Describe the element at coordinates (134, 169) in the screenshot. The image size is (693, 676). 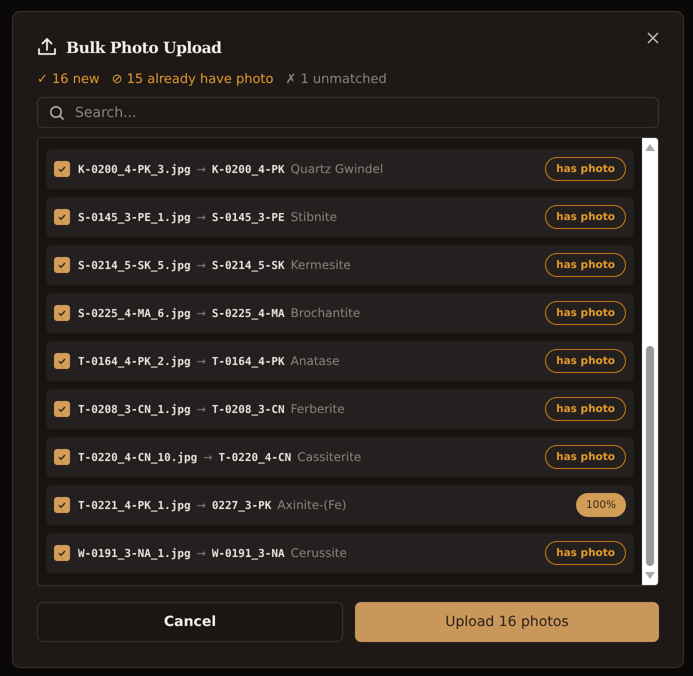
I see `file-name: K-0200_4-PK_3.jpg` at that location.